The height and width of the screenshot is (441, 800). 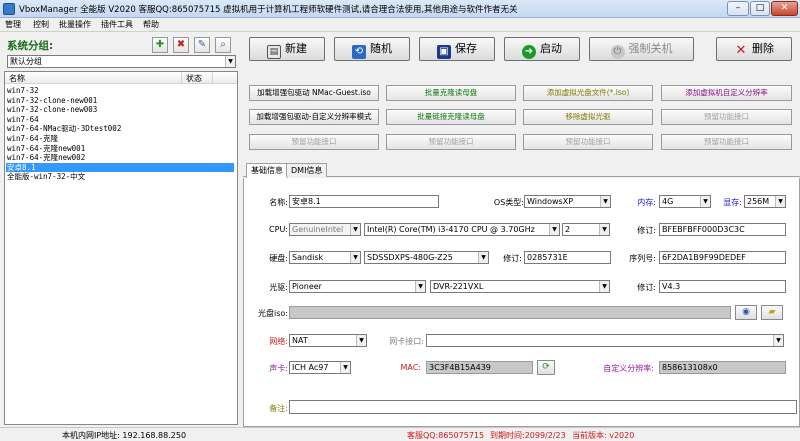 What do you see at coordinates (722, 257) in the screenshot?
I see `serial-field: 6F2DA1B9F99DEDEF` at bounding box center [722, 257].